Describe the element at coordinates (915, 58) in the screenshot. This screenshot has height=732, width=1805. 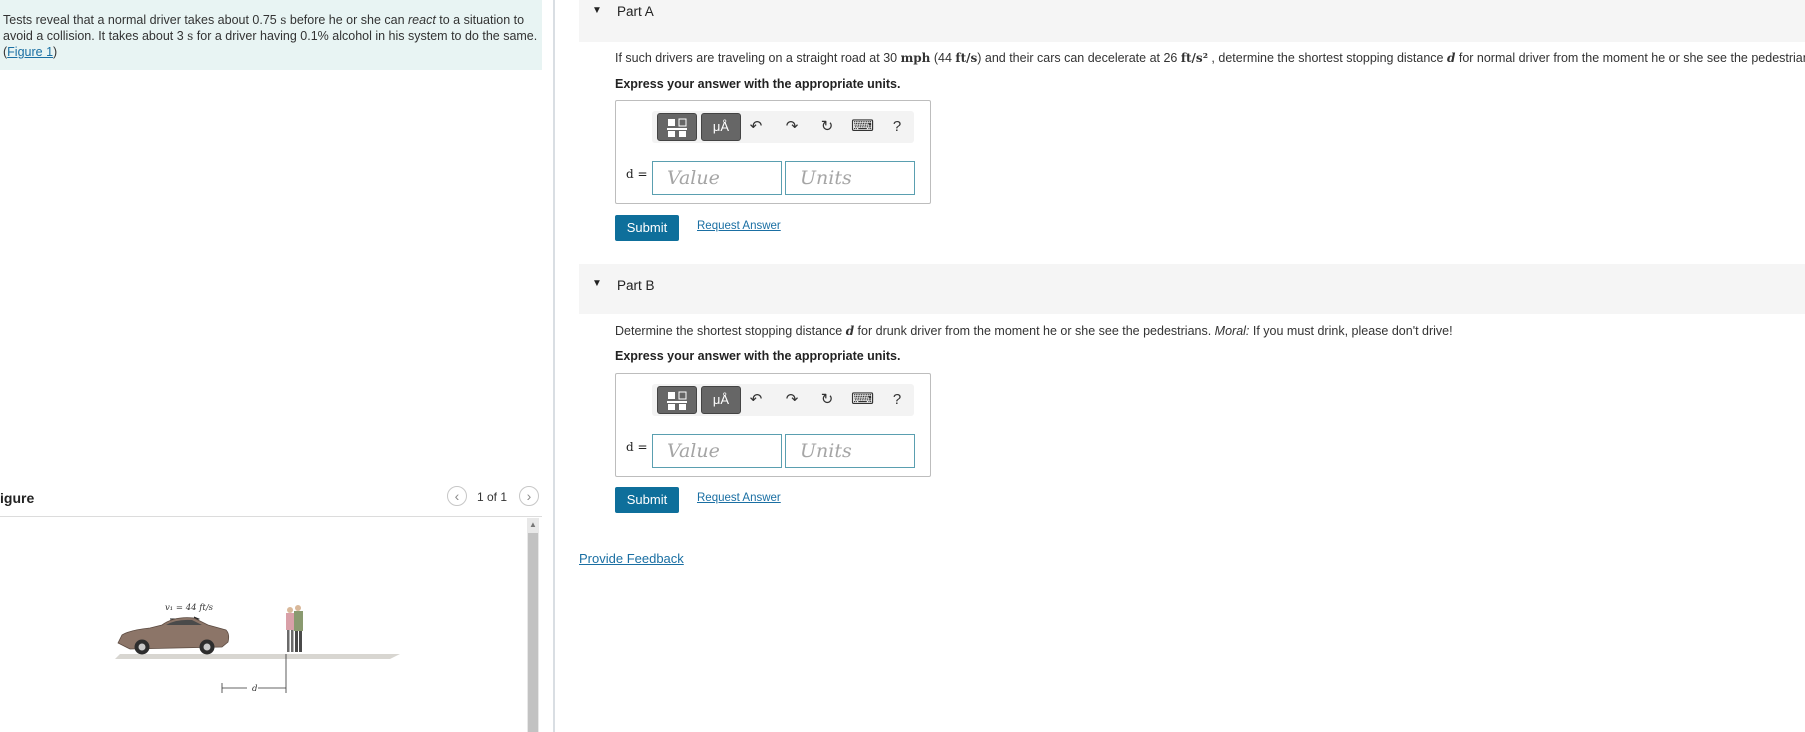
I see `unit-mph: mph` at that location.